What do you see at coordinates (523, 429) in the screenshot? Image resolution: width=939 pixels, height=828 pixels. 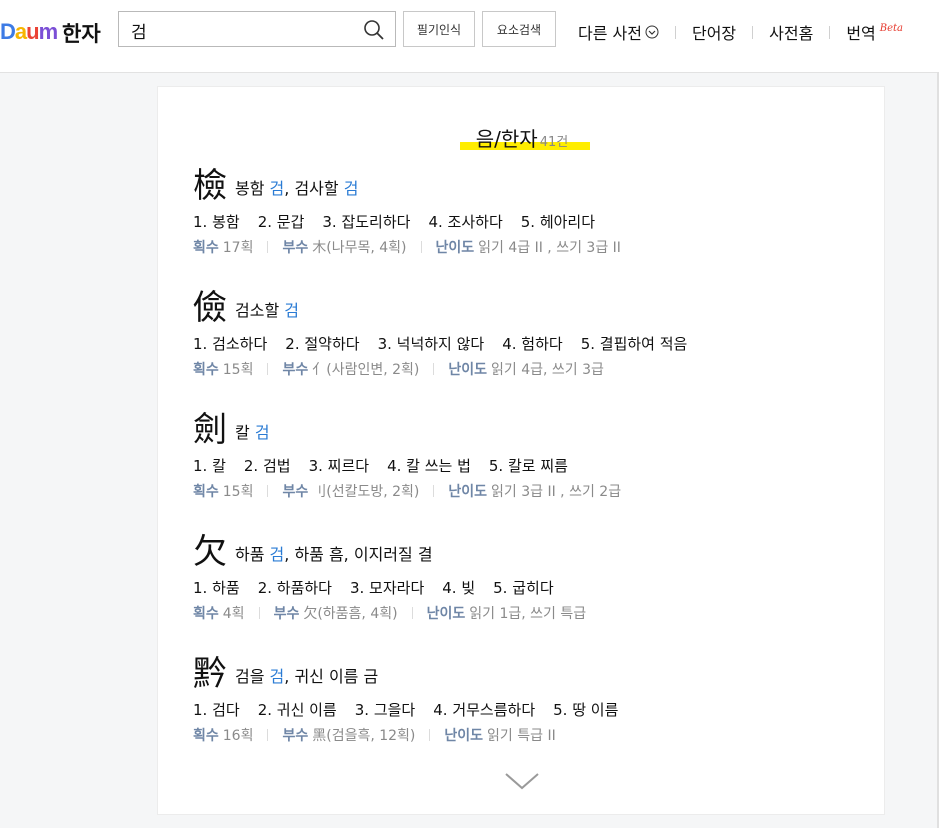 I see `entry-head: 劍칼 검` at bounding box center [523, 429].